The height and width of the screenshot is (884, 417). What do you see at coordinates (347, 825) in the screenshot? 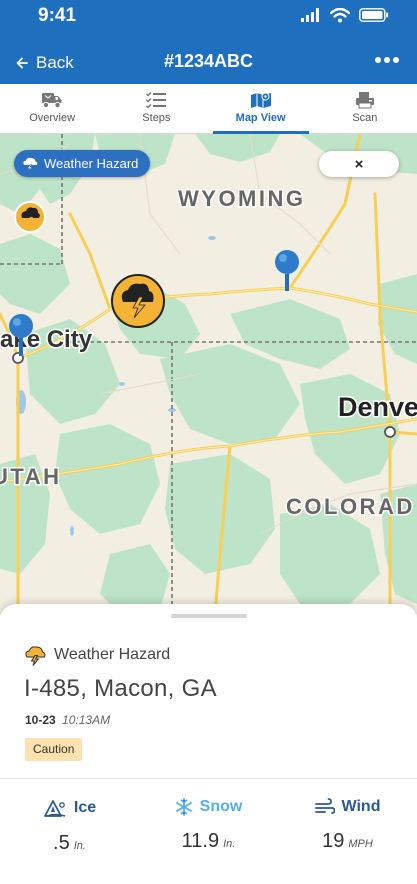
I see `metric-wind: Wind 19 MPH` at bounding box center [347, 825].